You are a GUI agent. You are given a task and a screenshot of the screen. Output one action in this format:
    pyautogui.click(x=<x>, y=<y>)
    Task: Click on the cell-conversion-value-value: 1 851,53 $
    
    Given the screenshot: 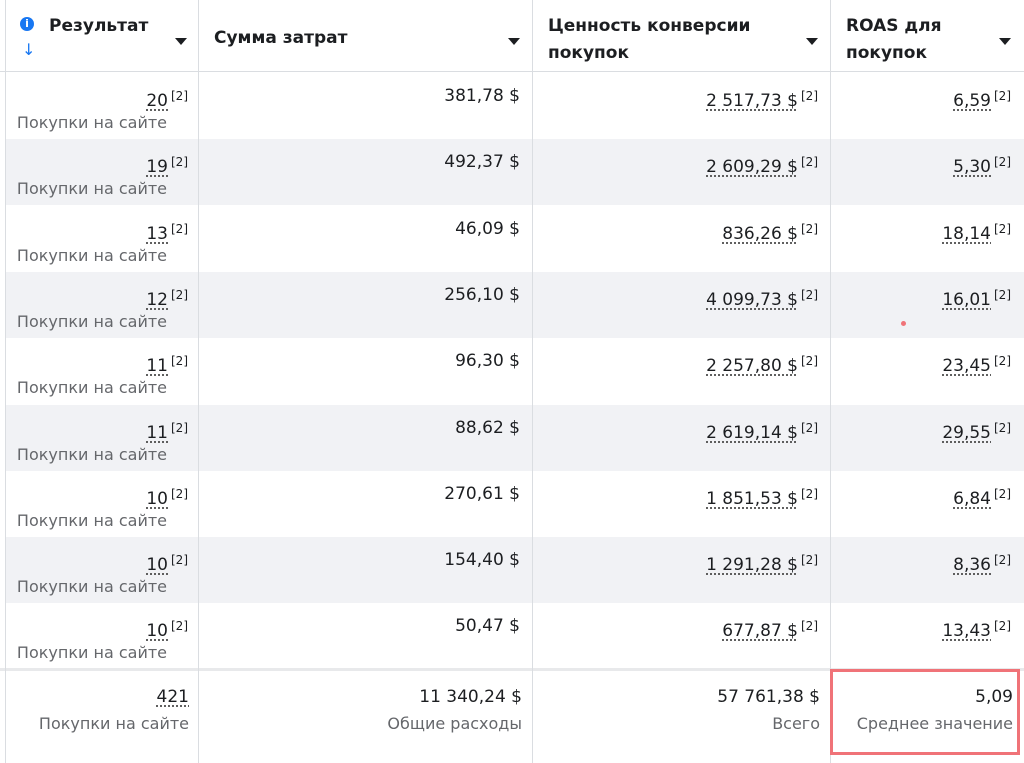 What is the action you would take?
    pyautogui.click(x=752, y=499)
    